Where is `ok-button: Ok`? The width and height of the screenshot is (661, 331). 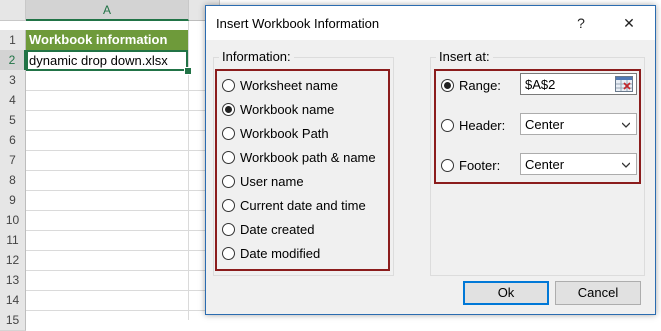
ok-button: Ok is located at coordinates (506, 293).